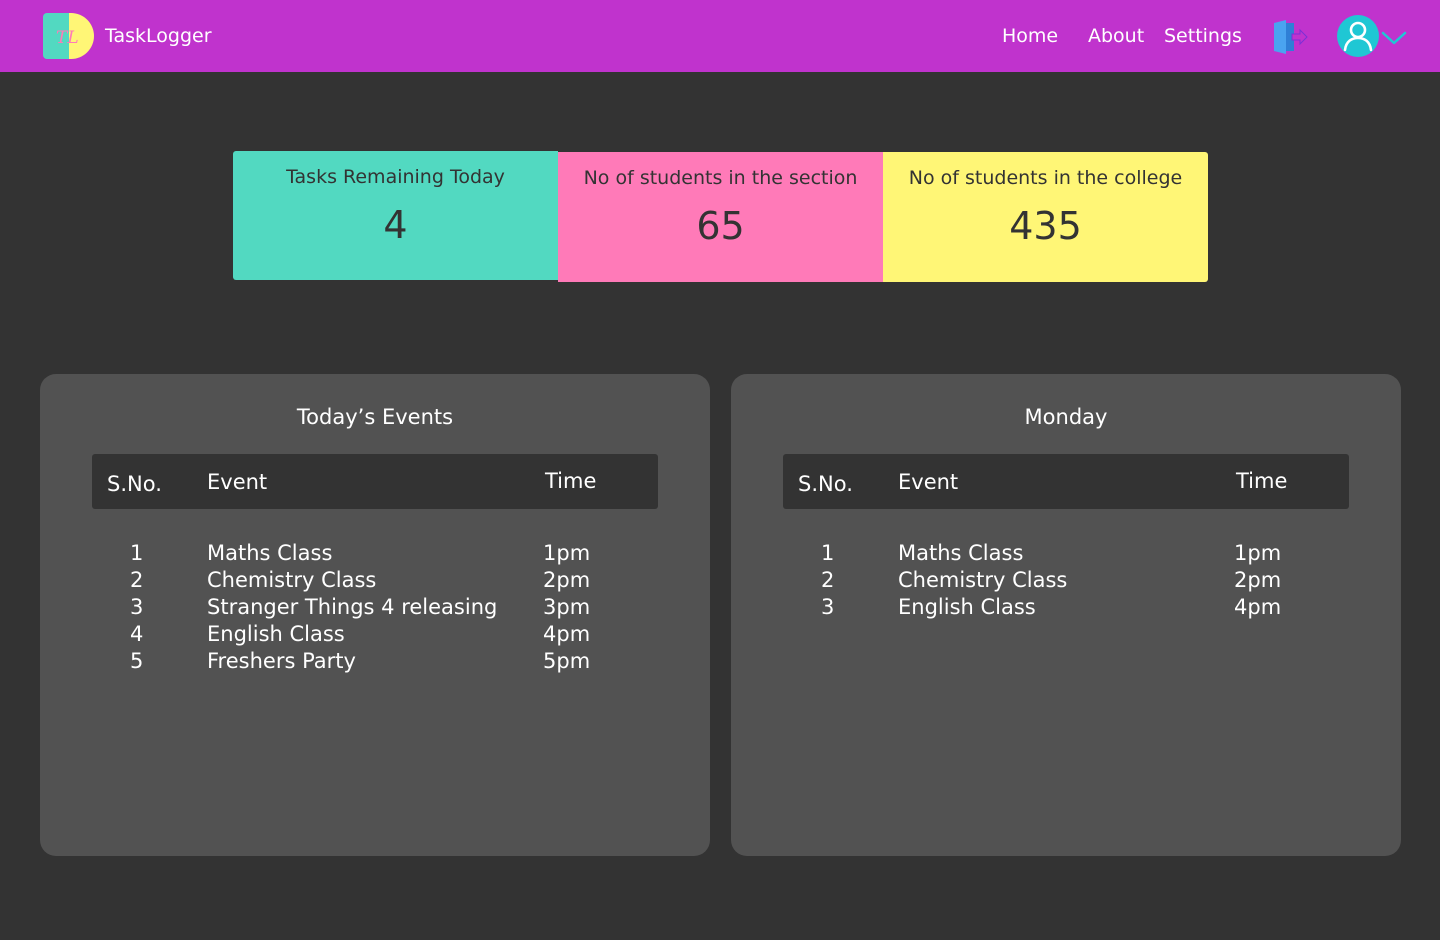  Describe the element at coordinates (137, 634) in the screenshot. I see `cell-sno: 4` at that location.